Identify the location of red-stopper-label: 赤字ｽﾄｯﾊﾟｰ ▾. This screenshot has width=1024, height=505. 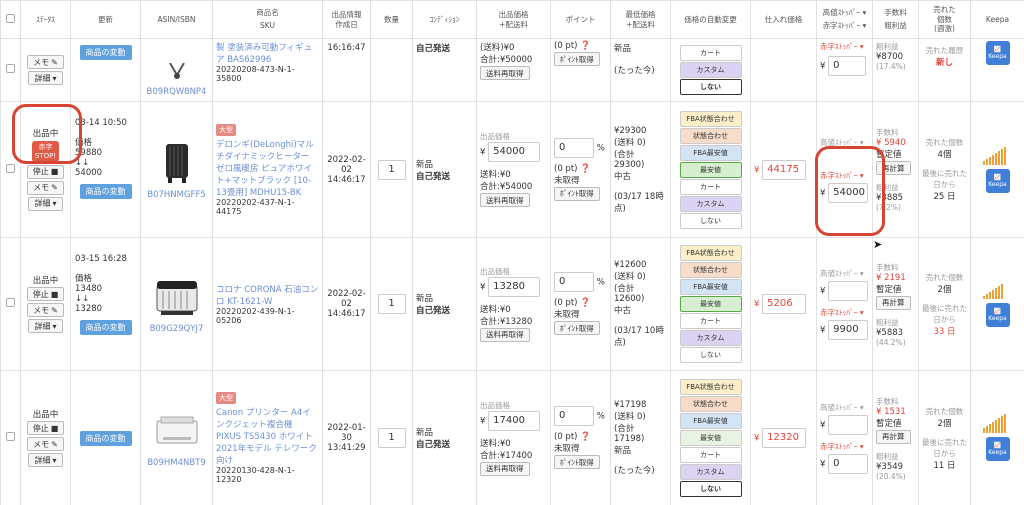
(842, 175).